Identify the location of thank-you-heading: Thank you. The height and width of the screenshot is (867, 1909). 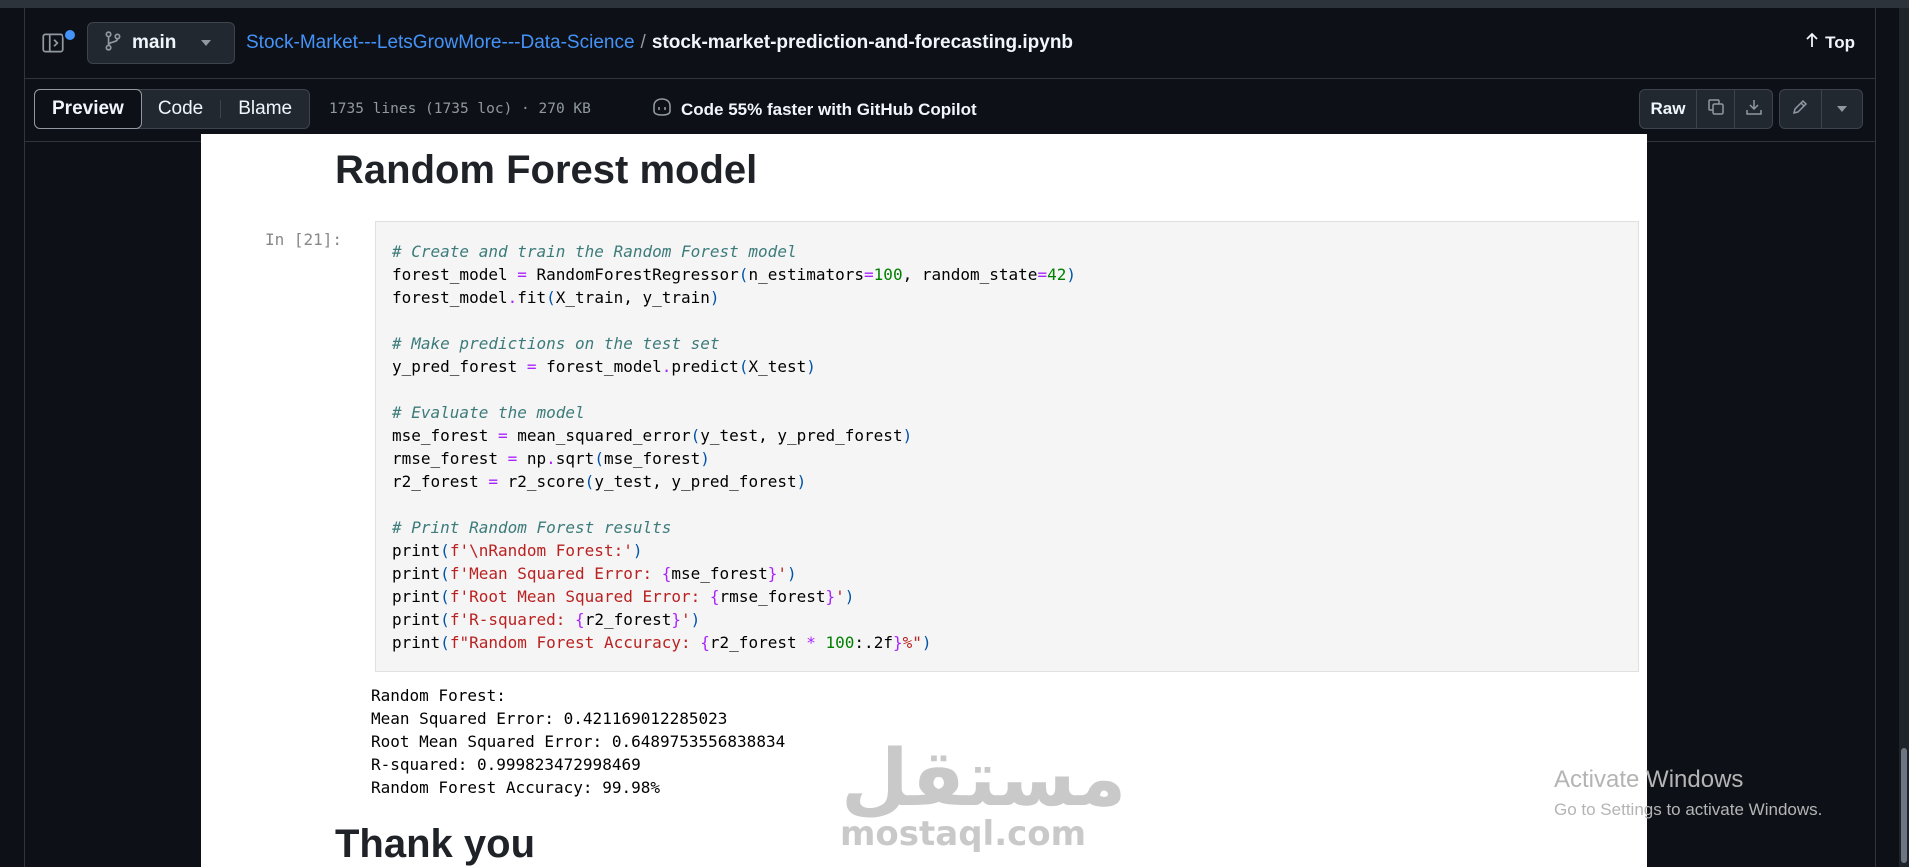
(435, 844).